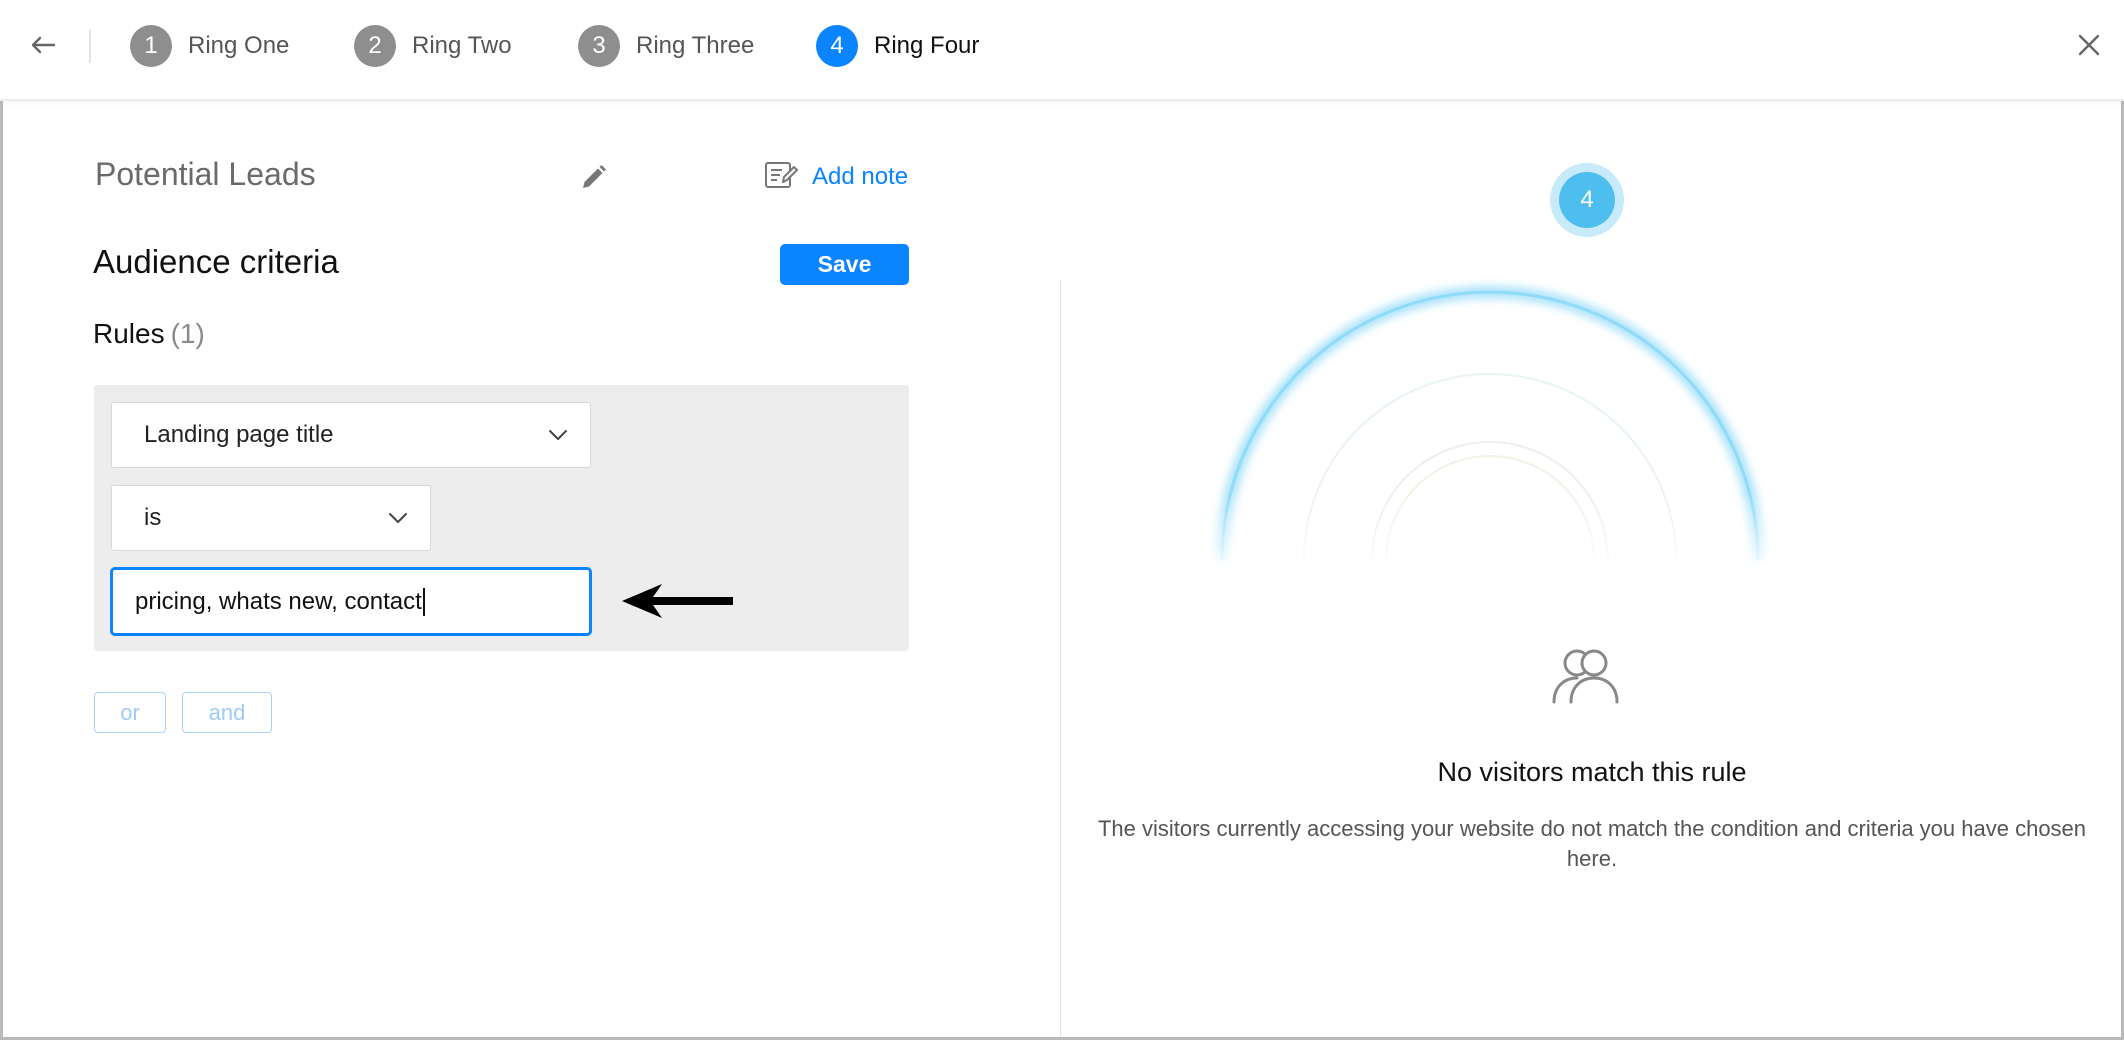 Image resolution: width=2124 pixels, height=1040 pixels. I want to click on ring-number-badge: 4, so click(1587, 200).